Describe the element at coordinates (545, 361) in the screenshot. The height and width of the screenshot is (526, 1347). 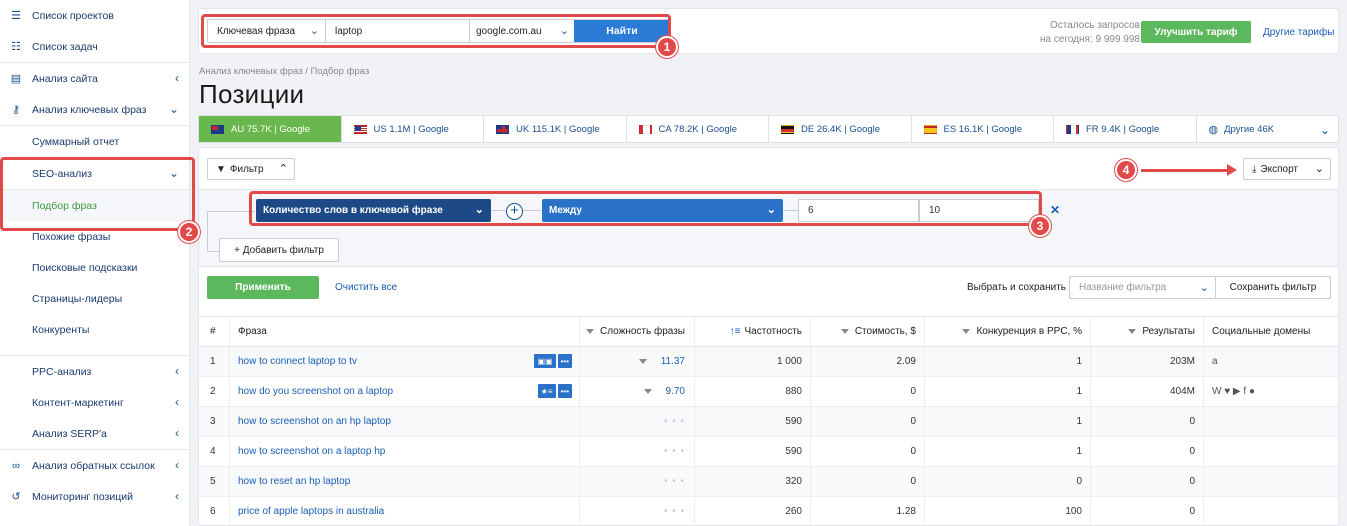
I see `image-feature-icon: ▣▣` at that location.